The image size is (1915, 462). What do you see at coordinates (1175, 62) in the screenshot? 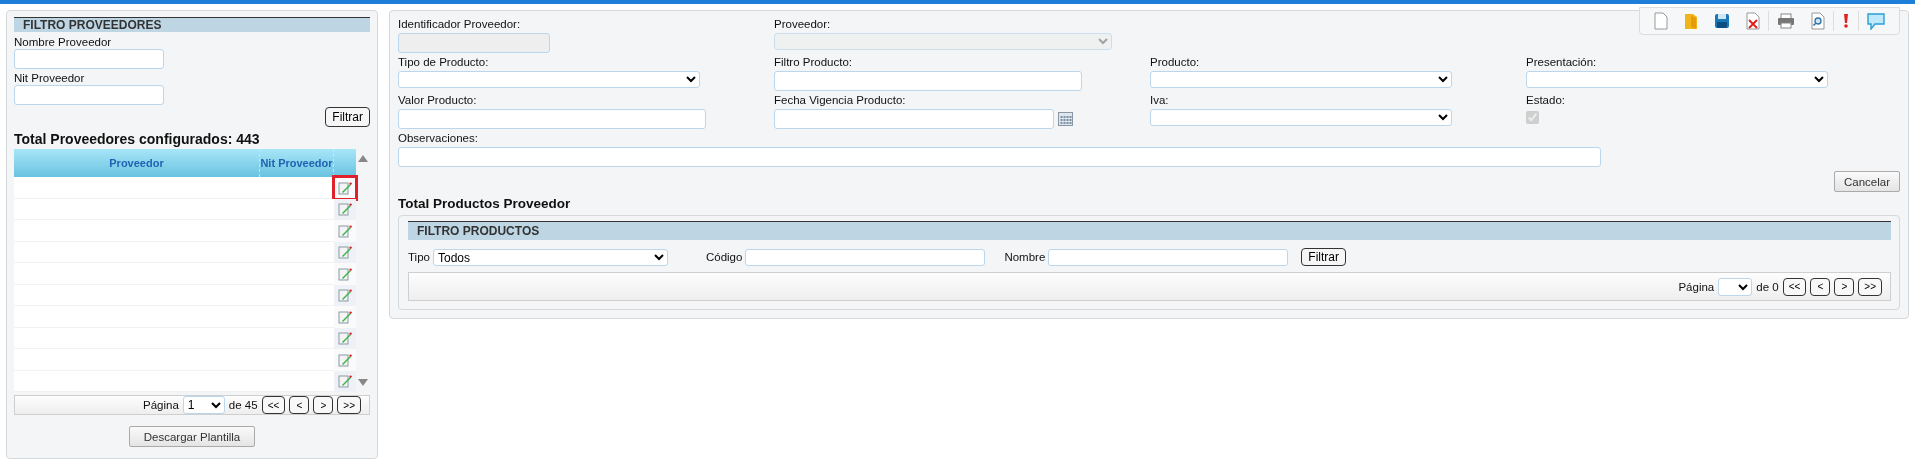
I see `field-label: Producto:` at bounding box center [1175, 62].